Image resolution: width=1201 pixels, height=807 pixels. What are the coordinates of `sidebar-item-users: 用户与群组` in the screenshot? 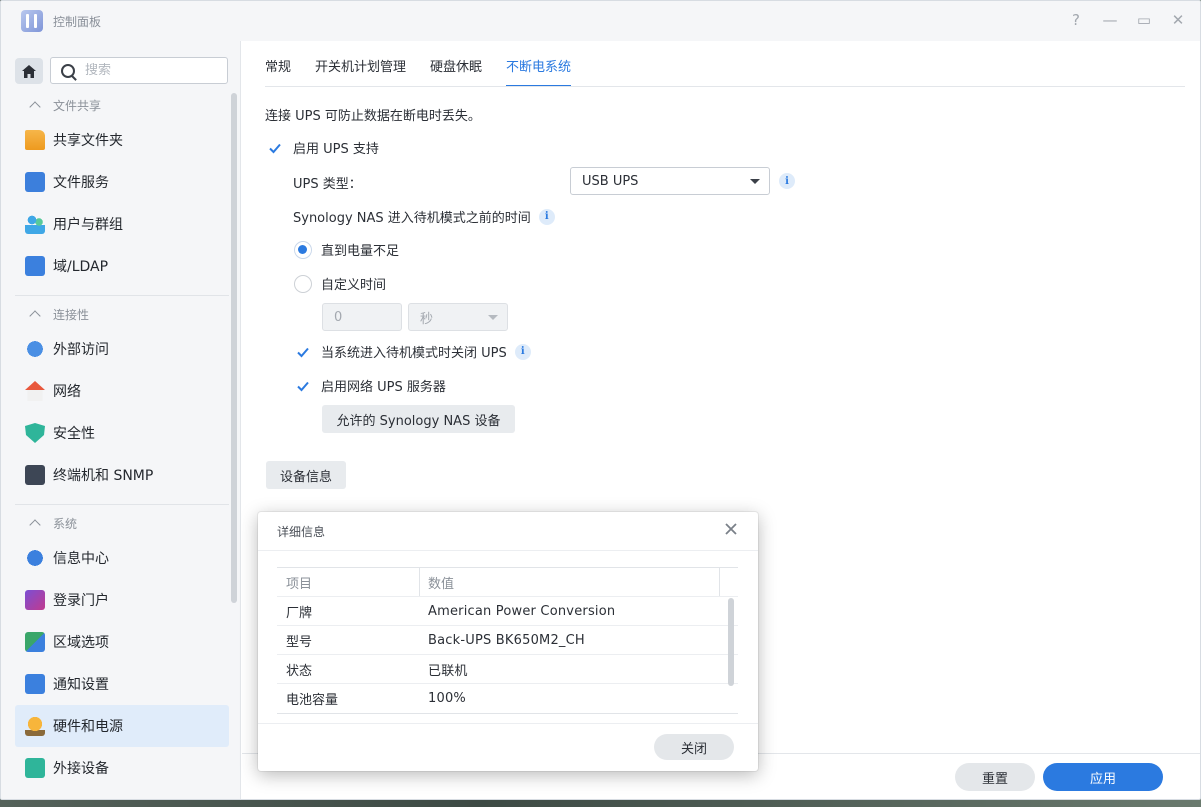 It's located at (122, 224).